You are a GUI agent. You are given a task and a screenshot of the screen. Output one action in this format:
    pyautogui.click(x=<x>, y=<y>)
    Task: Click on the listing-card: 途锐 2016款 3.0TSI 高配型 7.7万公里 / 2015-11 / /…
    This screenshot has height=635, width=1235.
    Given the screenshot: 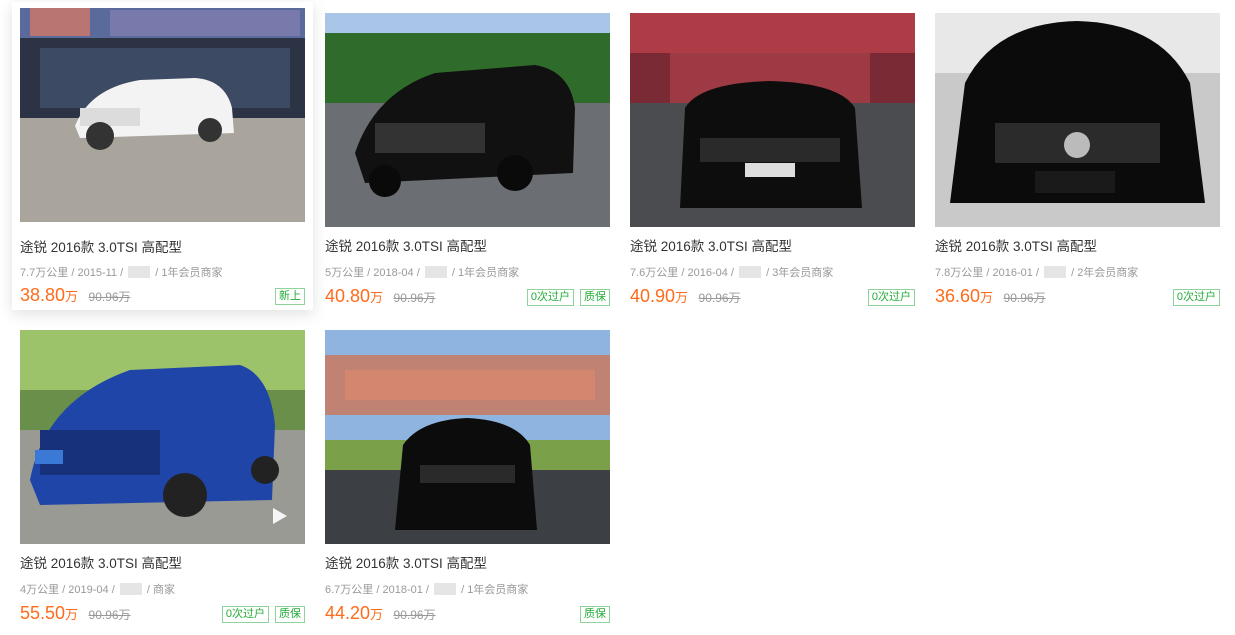 What is the action you would take?
    pyautogui.click(x=162, y=156)
    